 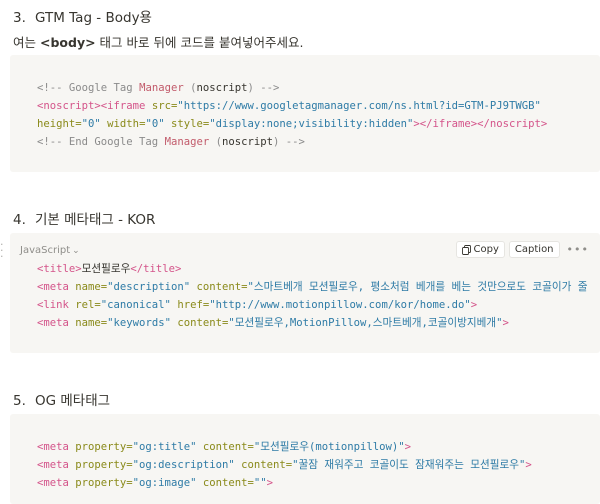 What do you see at coordinates (84, 305) in the screenshot?
I see `code-attr: rel=` at bounding box center [84, 305].